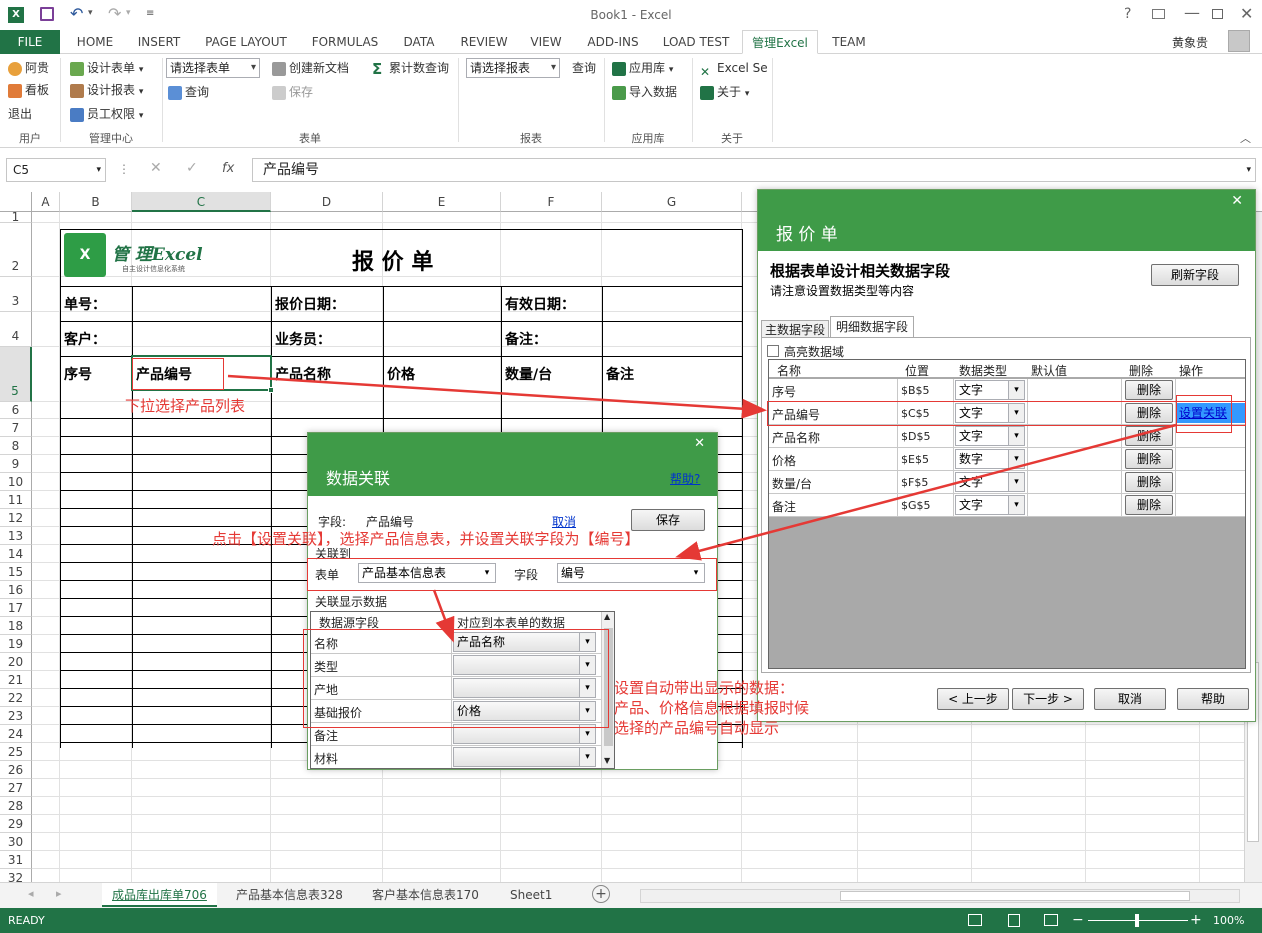 The height and width of the screenshot is (933, 1262). Describe the element at coordinates (16, 572) in the screenshot. I see `row-header-15: 15` at that location.